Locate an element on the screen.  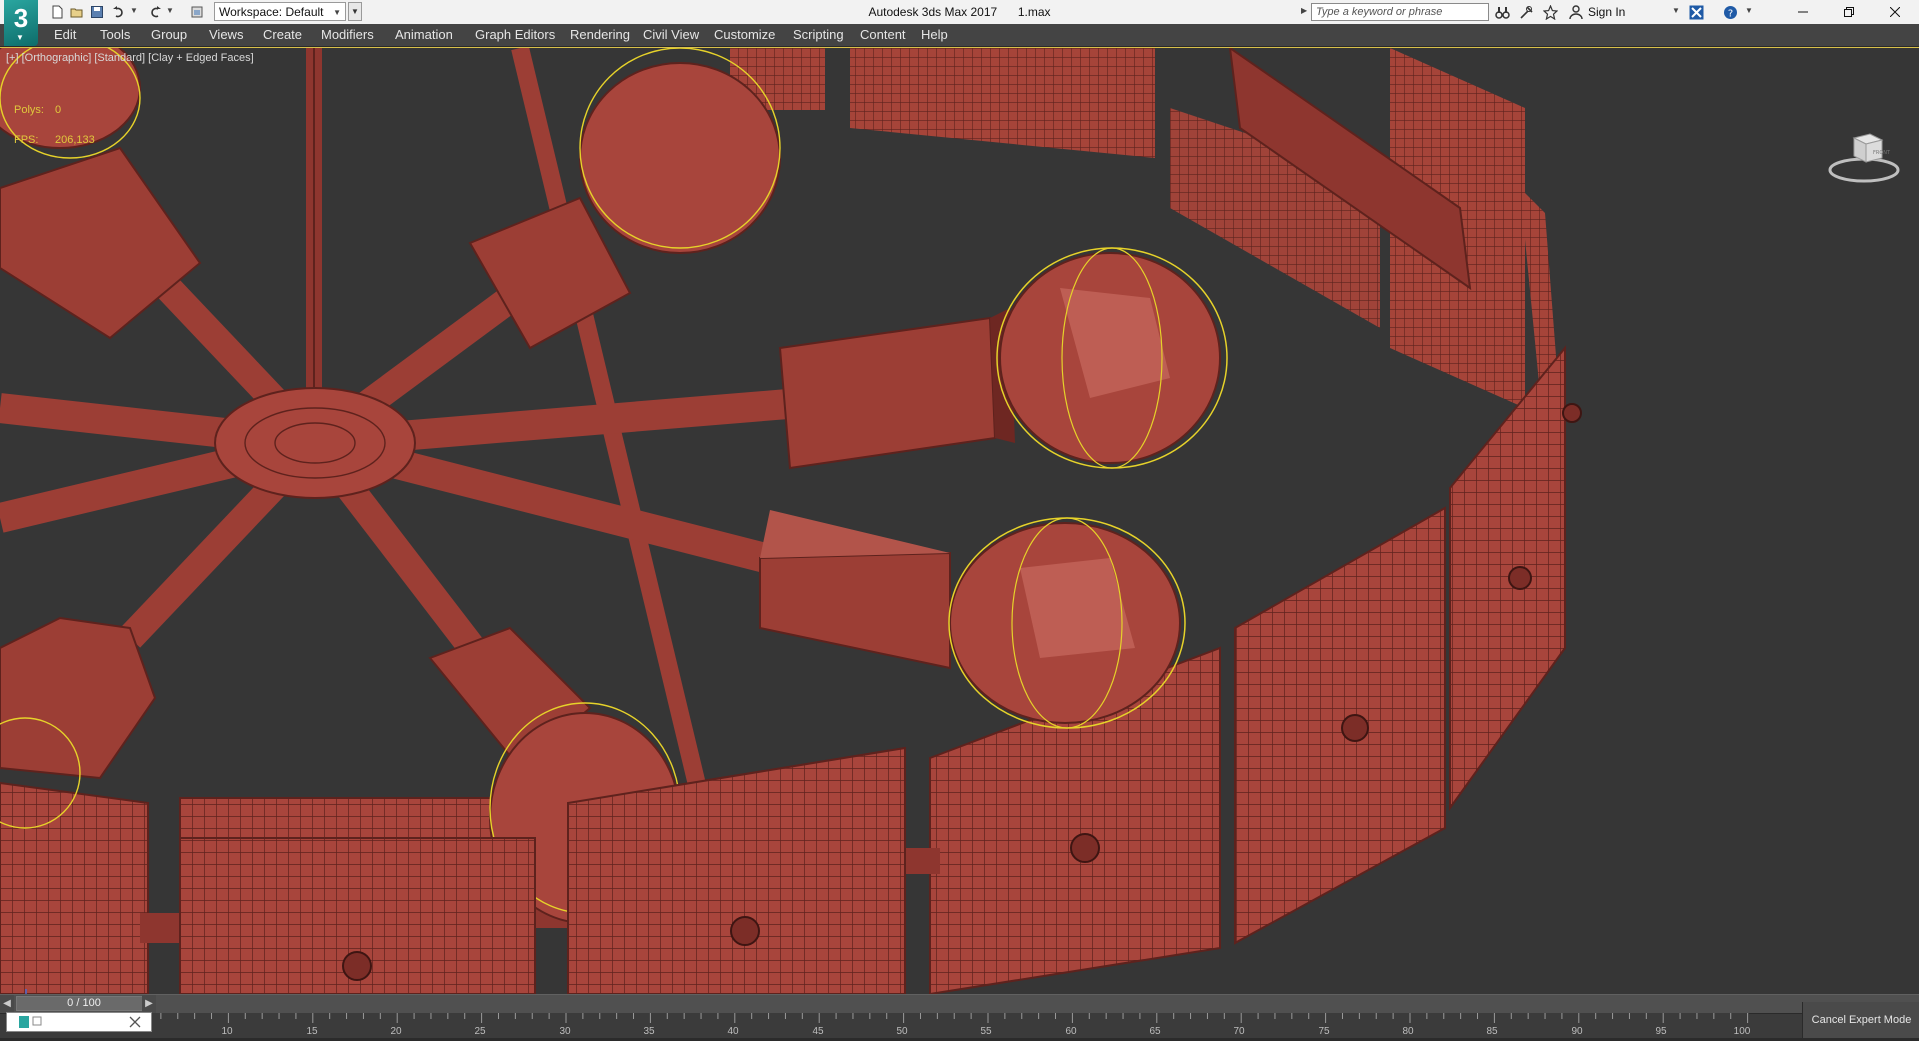
open-file-icon is located at coordinates (77, 12).